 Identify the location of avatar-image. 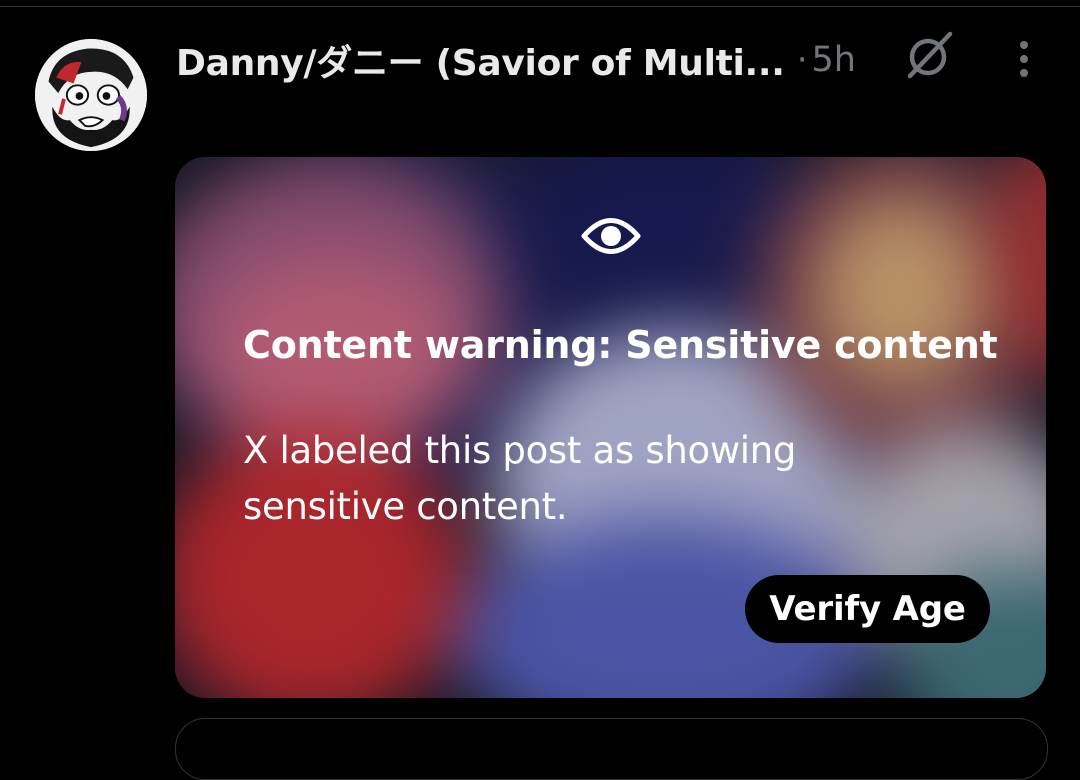
(91, 95).